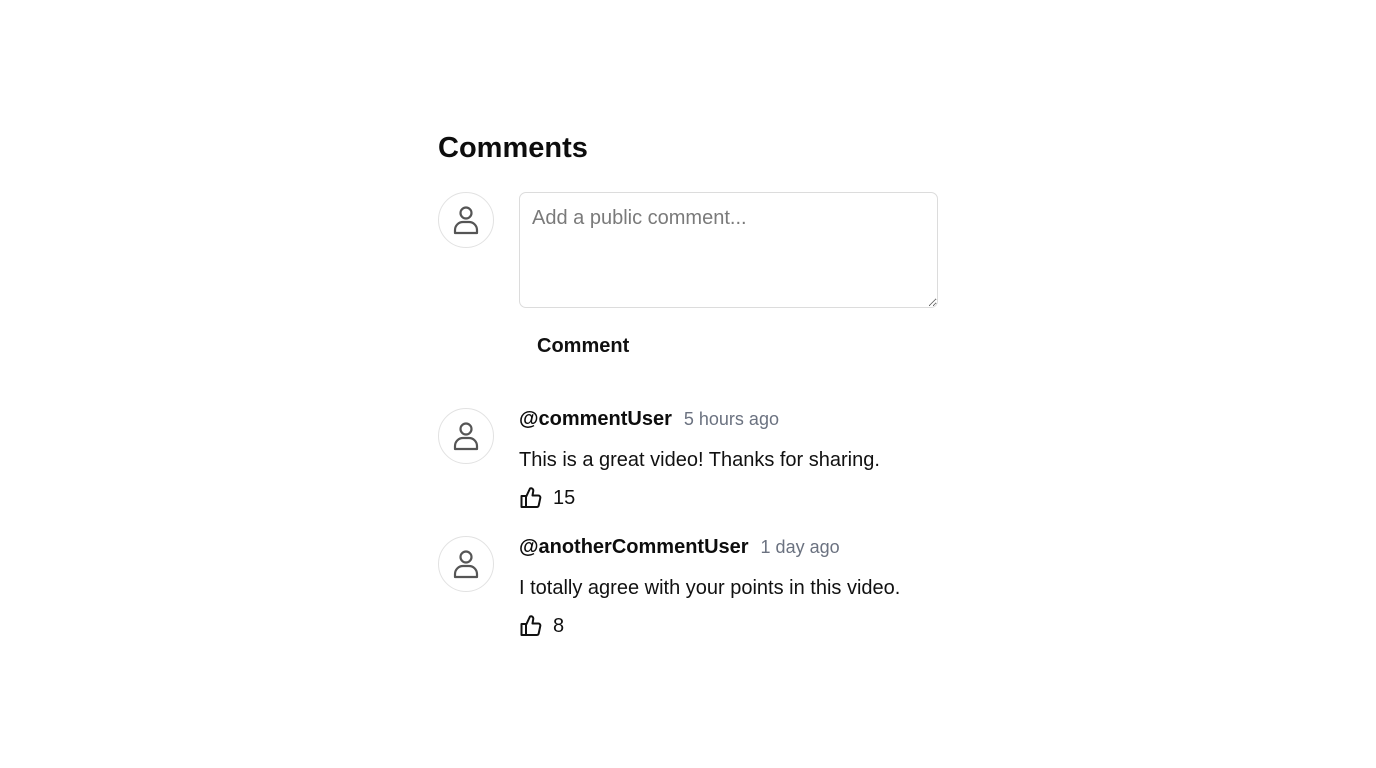  What do you see at coordinates (564, 497) in the screenshot?
I see `like-count: 15` at bounding box center [564, 497].